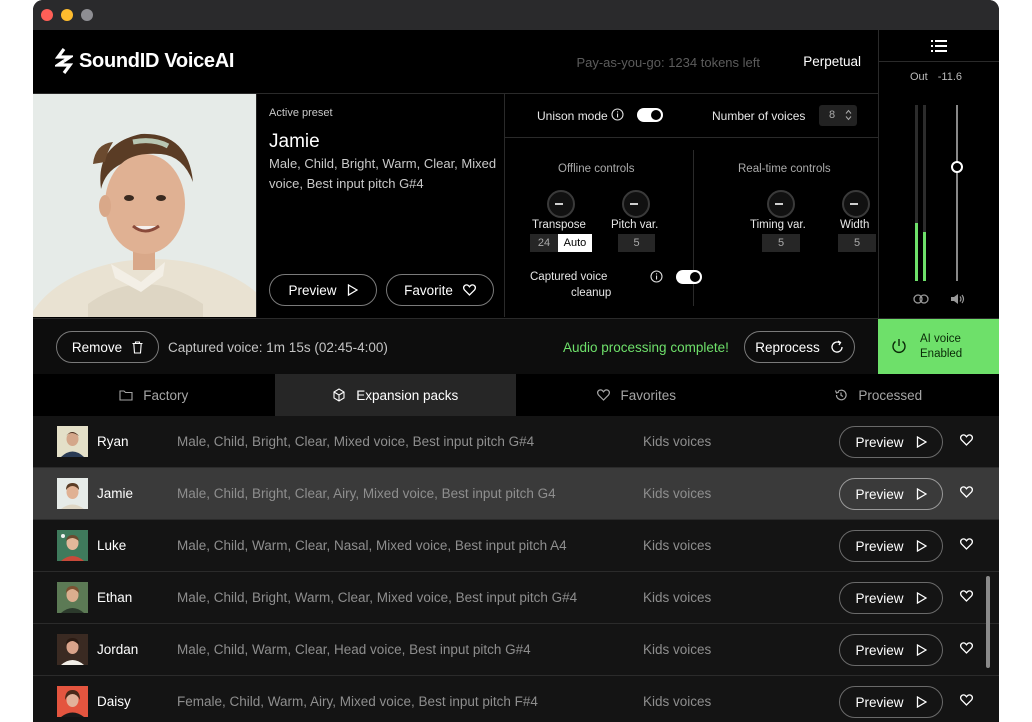  Describe the element at coordinates (47, 15) in the screenshot. I see `close-window-button` at that location.